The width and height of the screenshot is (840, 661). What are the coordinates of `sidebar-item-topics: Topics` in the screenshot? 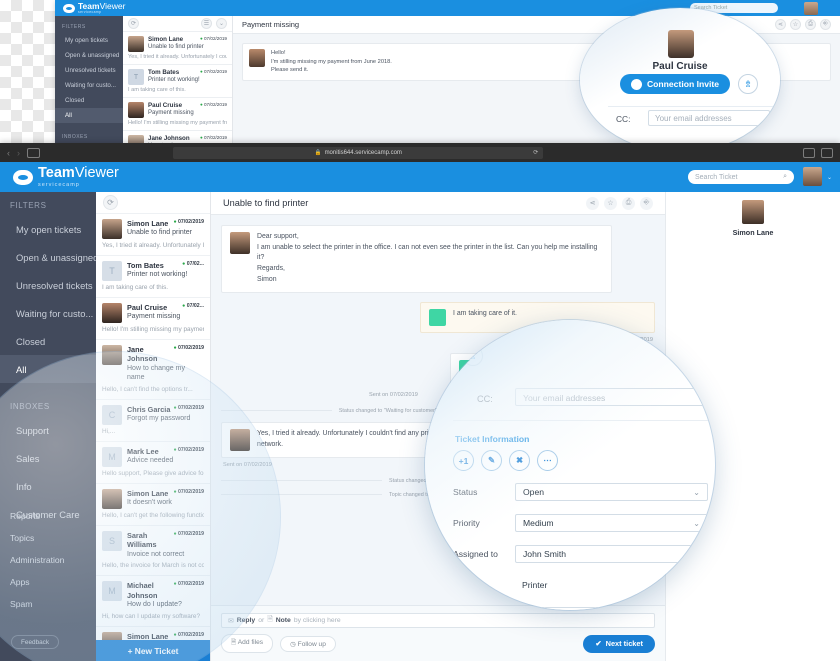 It's located at (48, 538).